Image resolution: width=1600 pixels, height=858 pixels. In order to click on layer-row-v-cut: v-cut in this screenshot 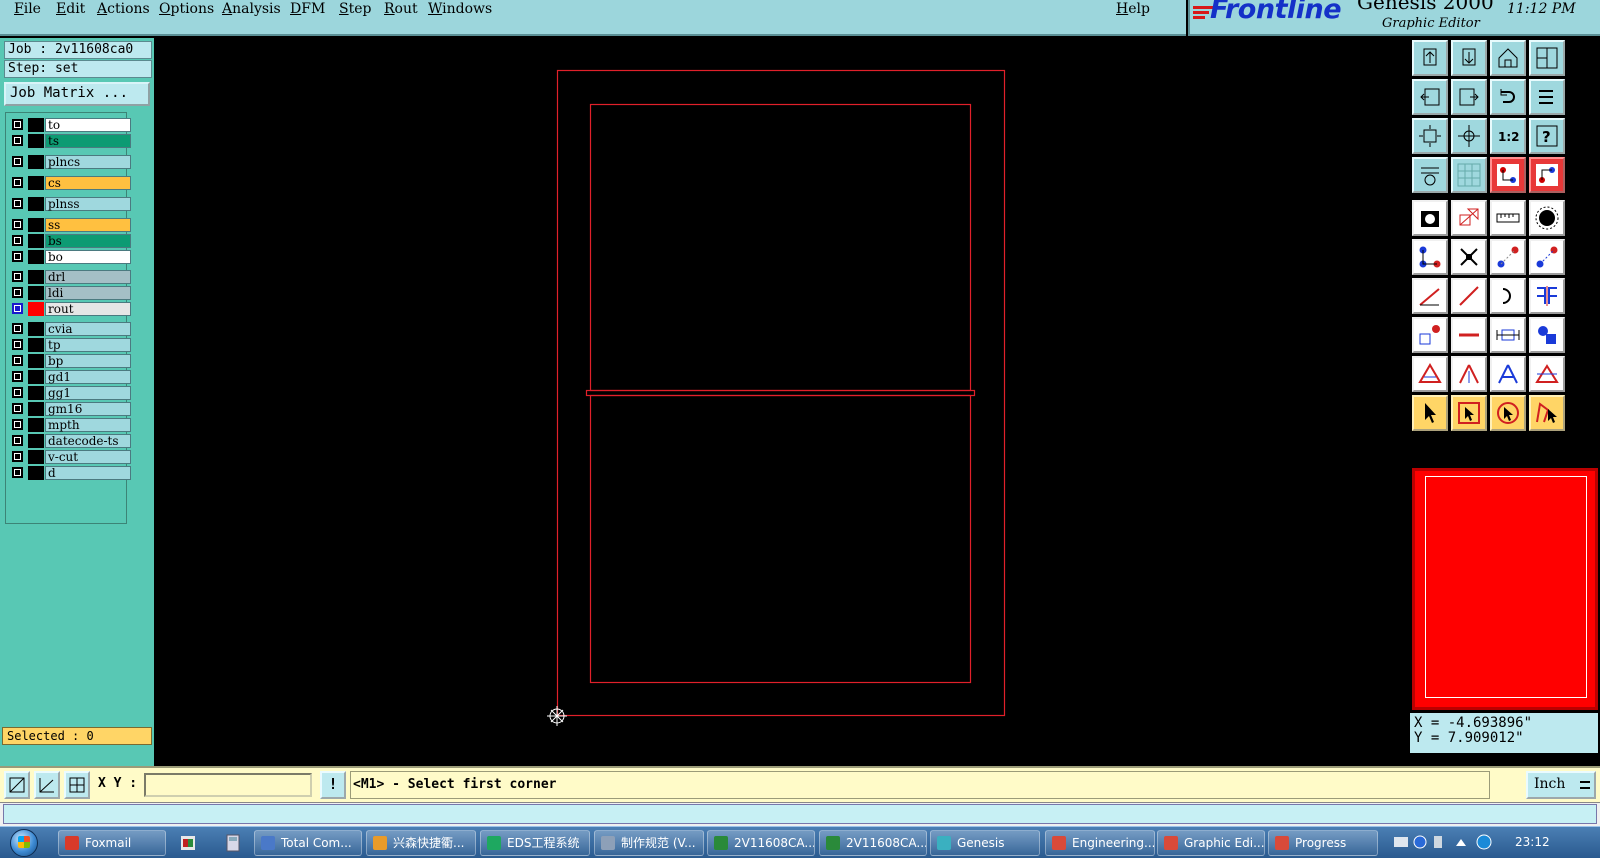, I will do `click(70, 457)`.